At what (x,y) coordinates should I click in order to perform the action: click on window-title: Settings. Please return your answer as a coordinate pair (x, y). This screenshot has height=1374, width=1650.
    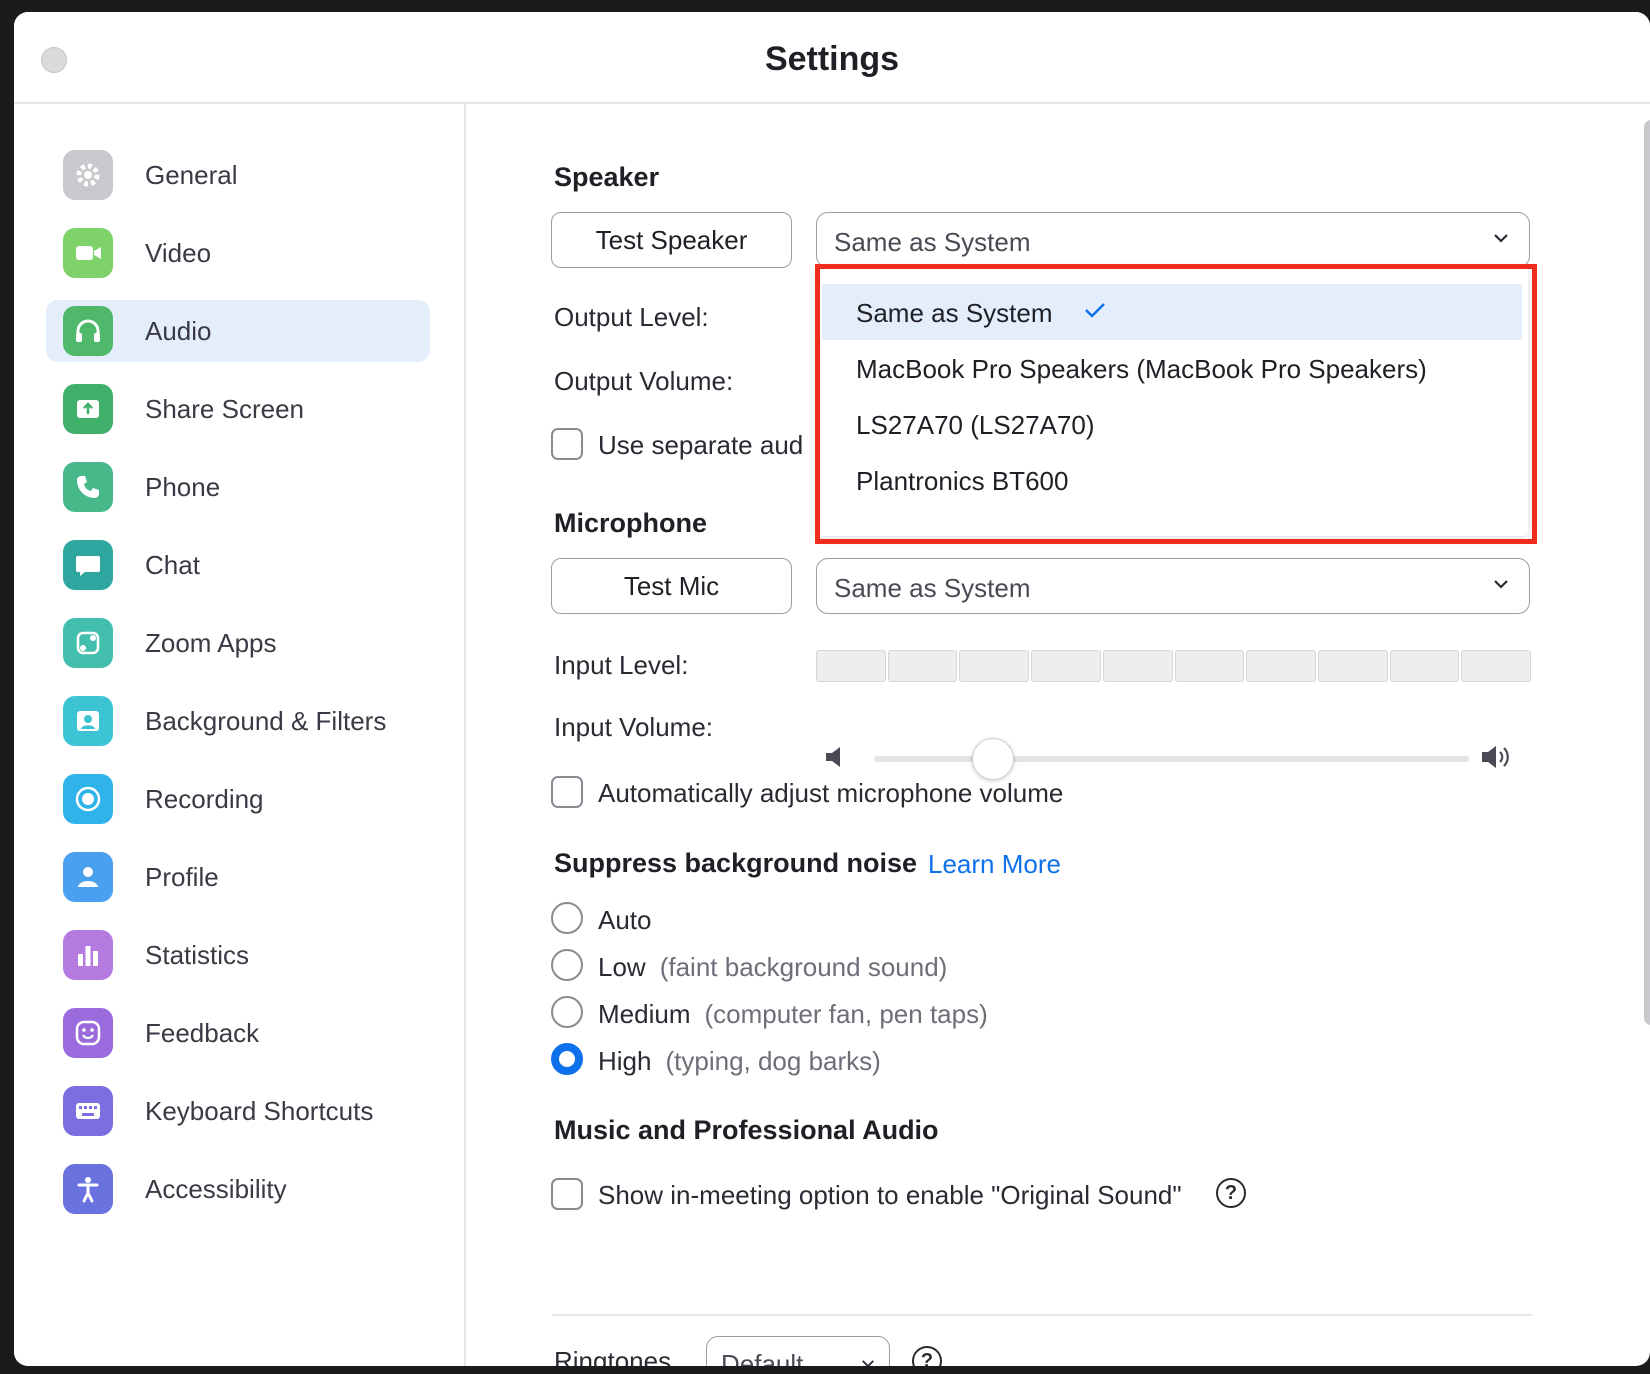
    Looking at the image, I should click on (832, 59).